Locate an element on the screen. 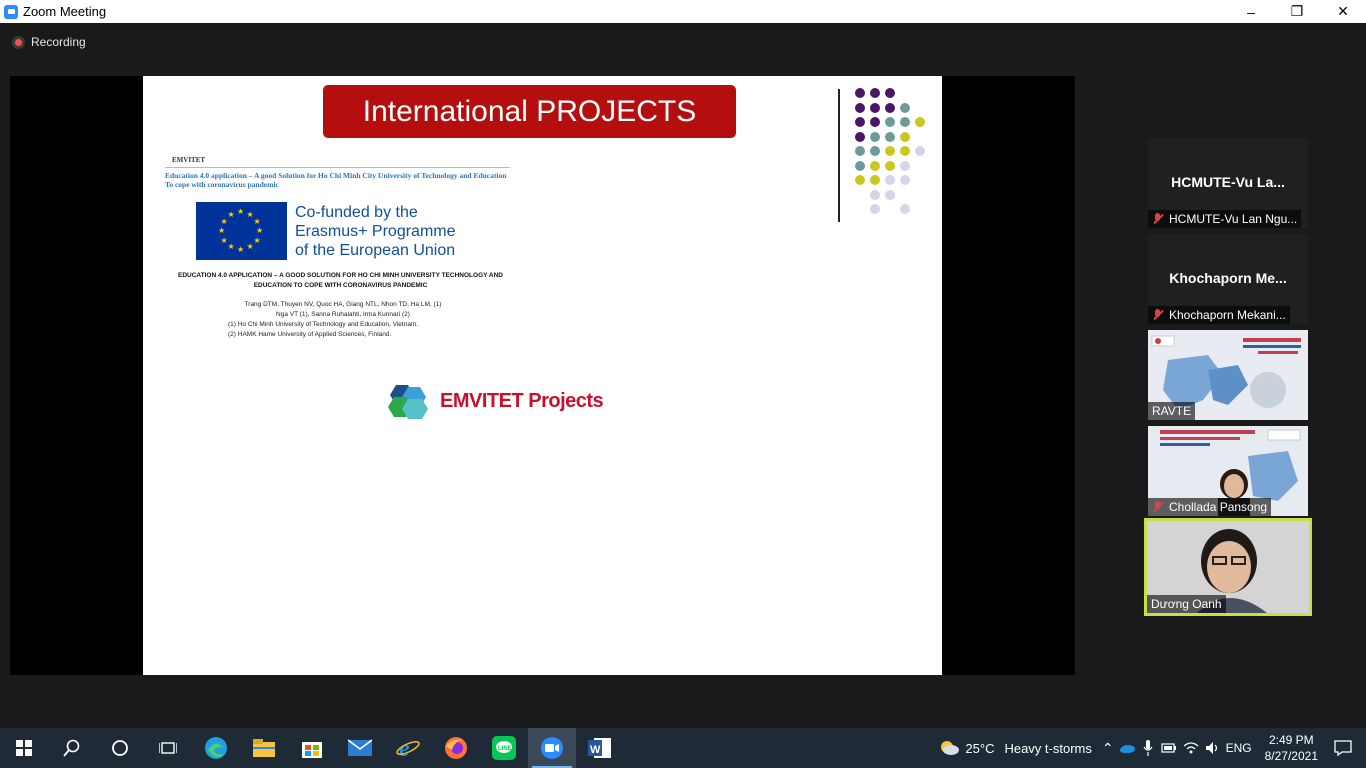 The height and width of the screenshot is (768, 1366). participant-label: Dương Oanh is located at coordinates (1186, 604).